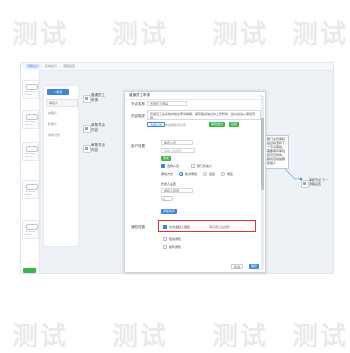  I want to click on checkbox-label: 短信通知, so click(175, 239).